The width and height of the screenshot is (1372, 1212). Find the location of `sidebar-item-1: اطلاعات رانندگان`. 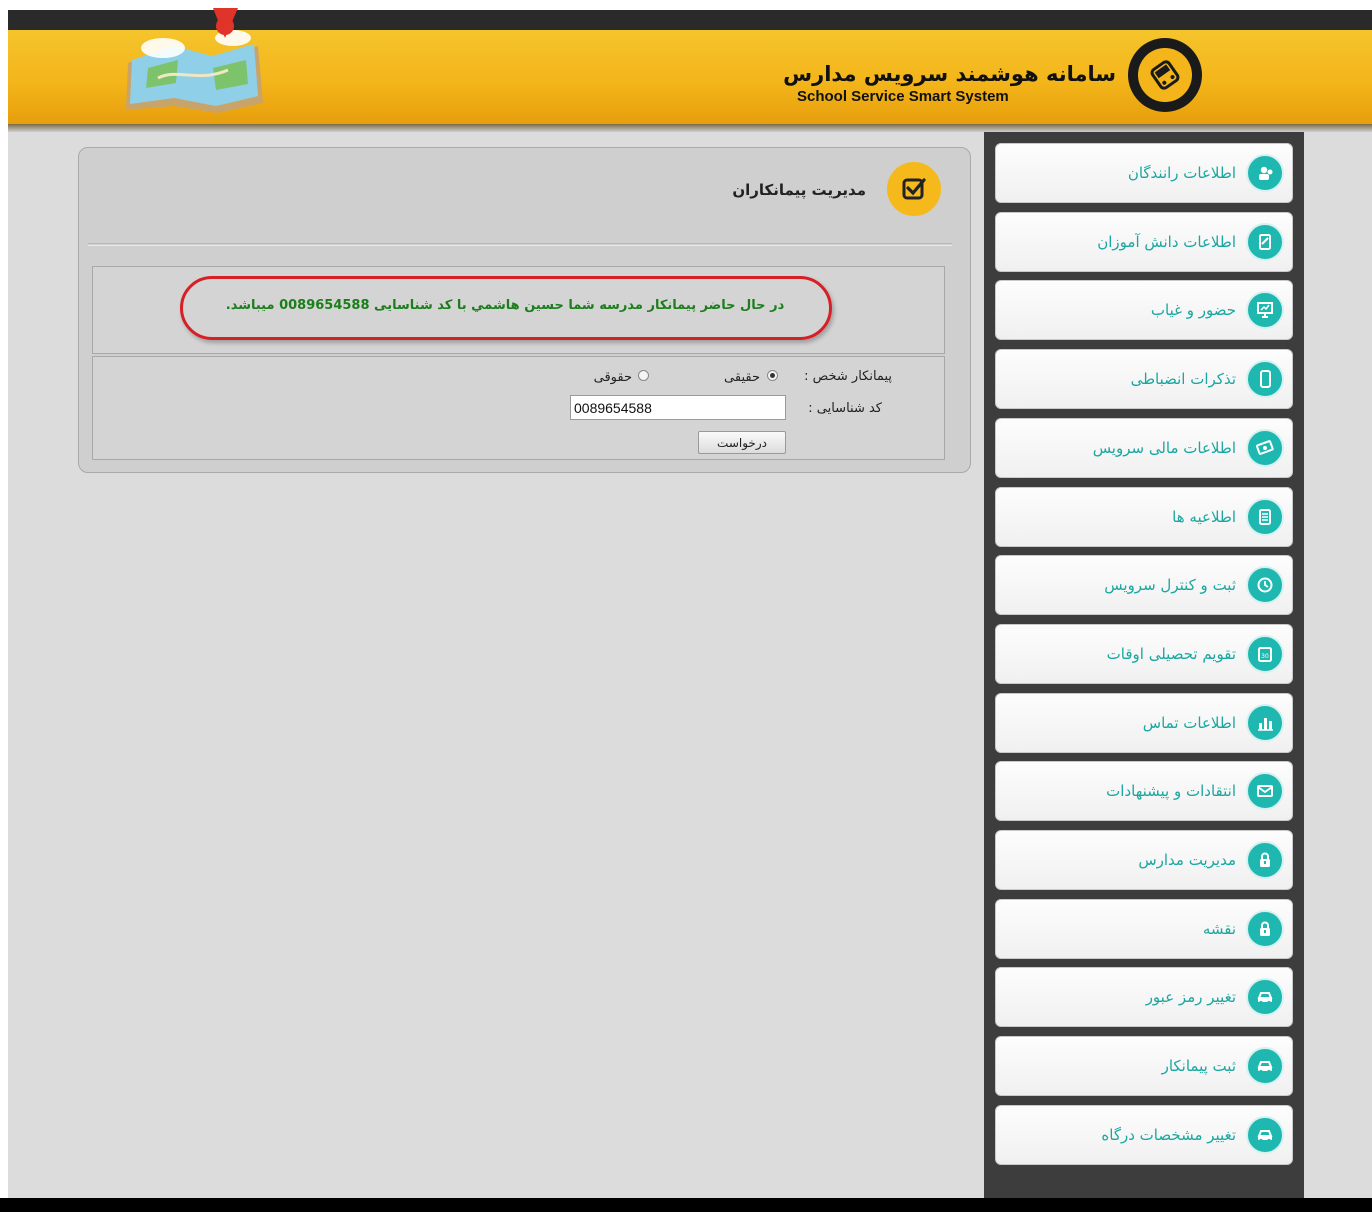

sidebar-item-1: اطلاعات رانندگان is located at coordinates (1144, 173).